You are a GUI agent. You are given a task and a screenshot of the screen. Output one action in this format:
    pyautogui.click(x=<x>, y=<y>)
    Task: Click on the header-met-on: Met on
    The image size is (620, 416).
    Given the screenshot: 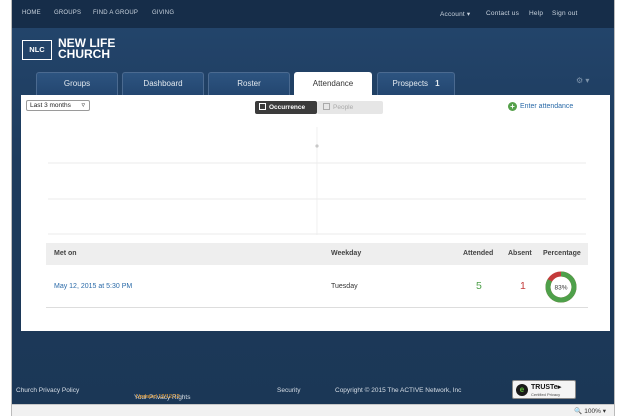 What is the action you would take?
    pyautogui.click(x=65, y=253)
    